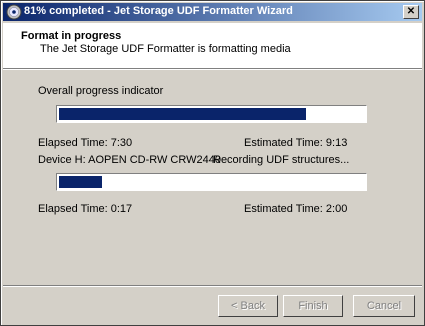 This screenshot has width=425, height=326. I want to click on header-title: Format in progress, so click(71, 36).